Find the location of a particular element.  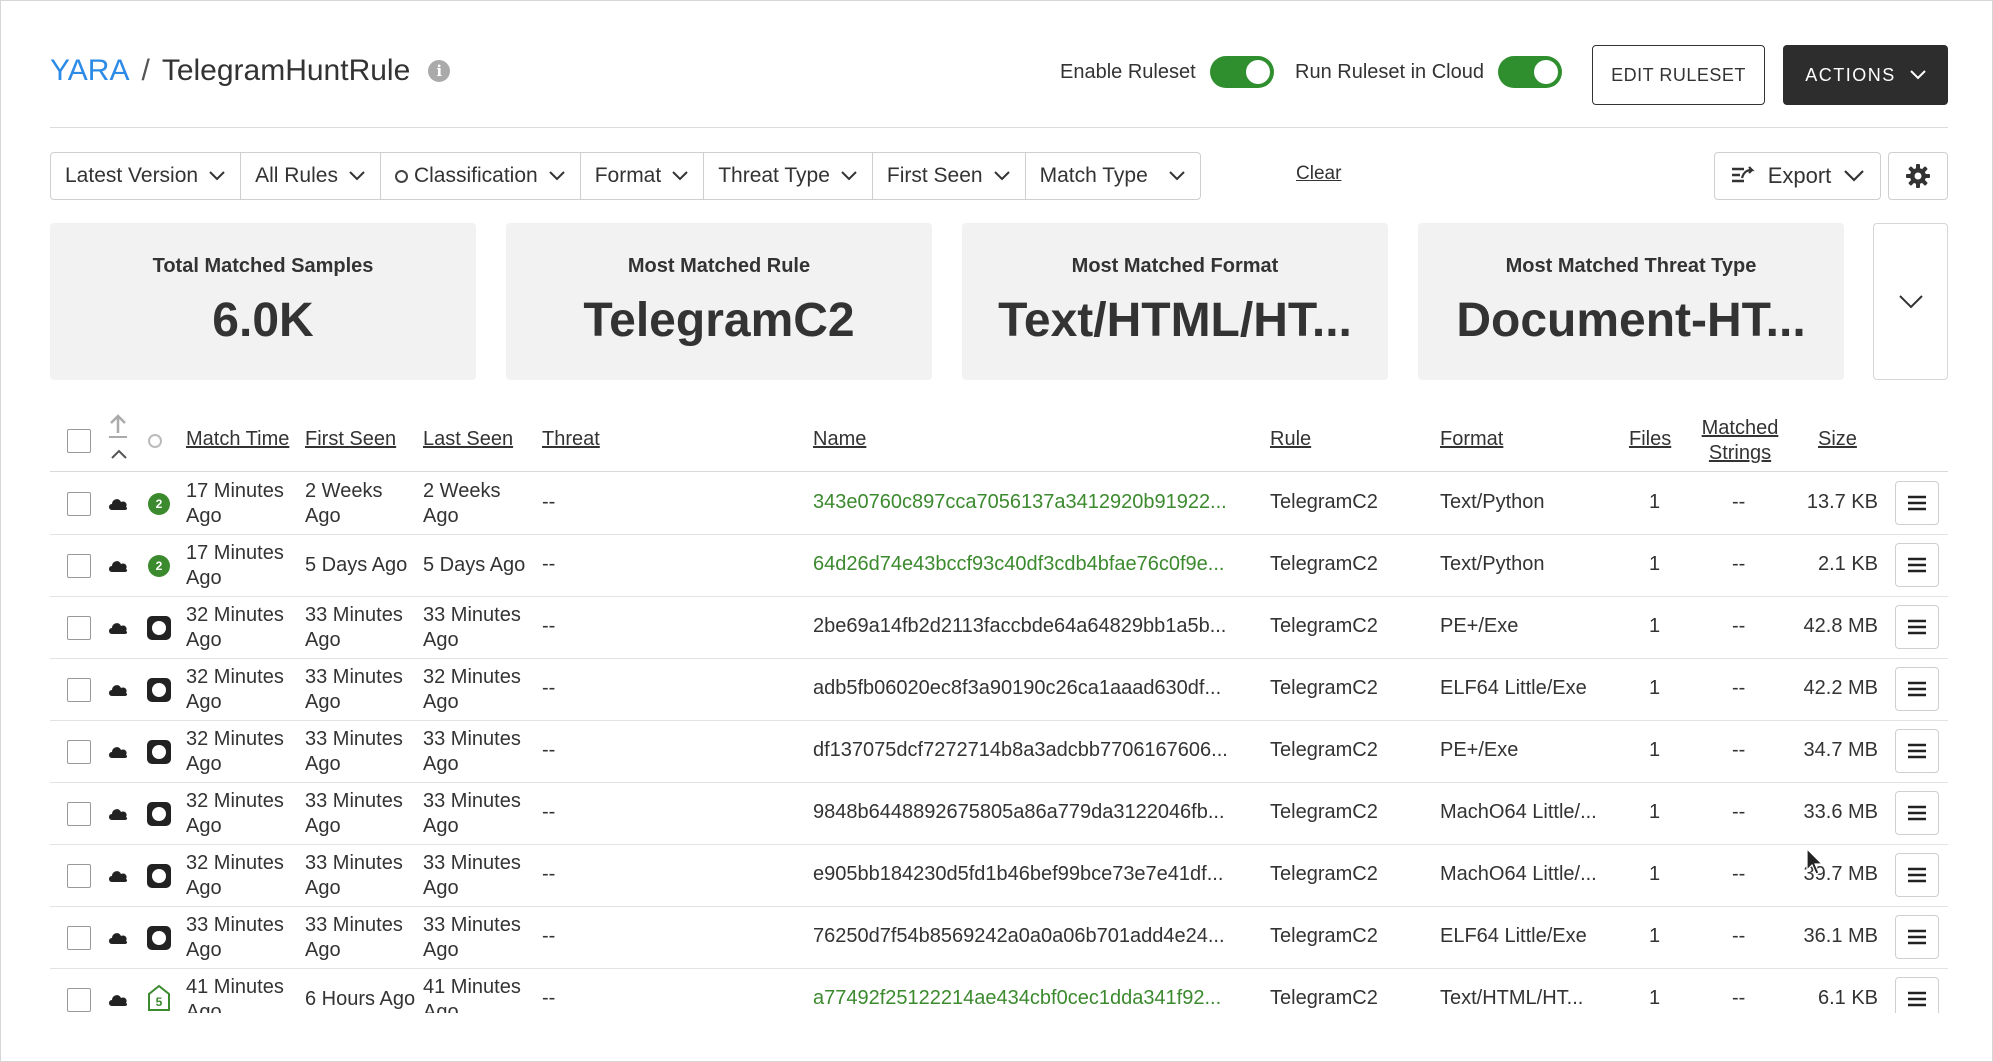

clear-filters-link: Clear is located at coordinates (1318, 174).